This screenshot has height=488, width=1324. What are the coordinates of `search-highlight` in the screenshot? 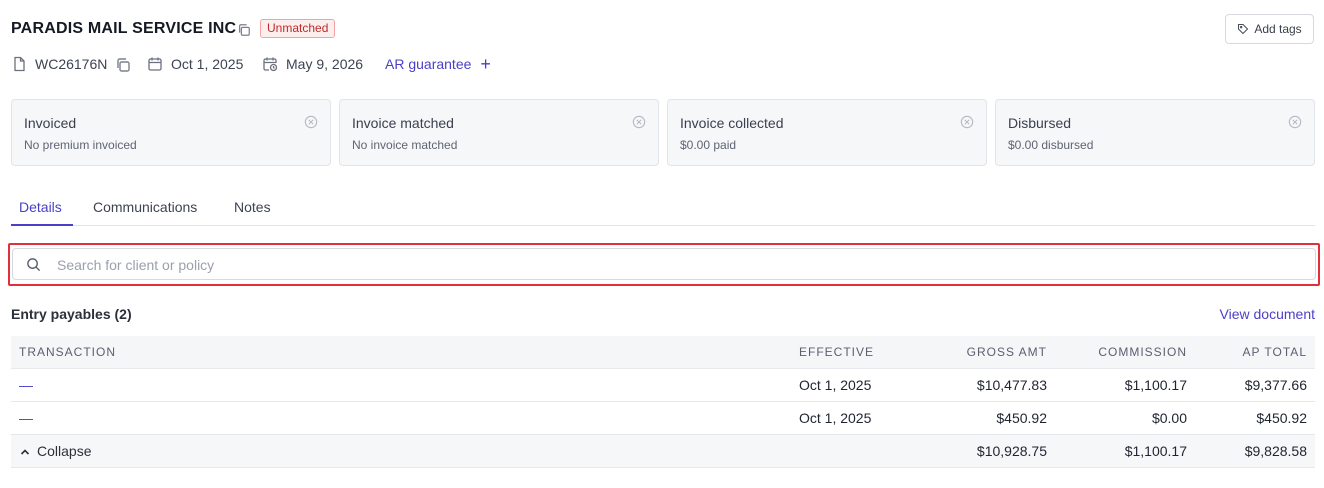 It's located at (664, 264).